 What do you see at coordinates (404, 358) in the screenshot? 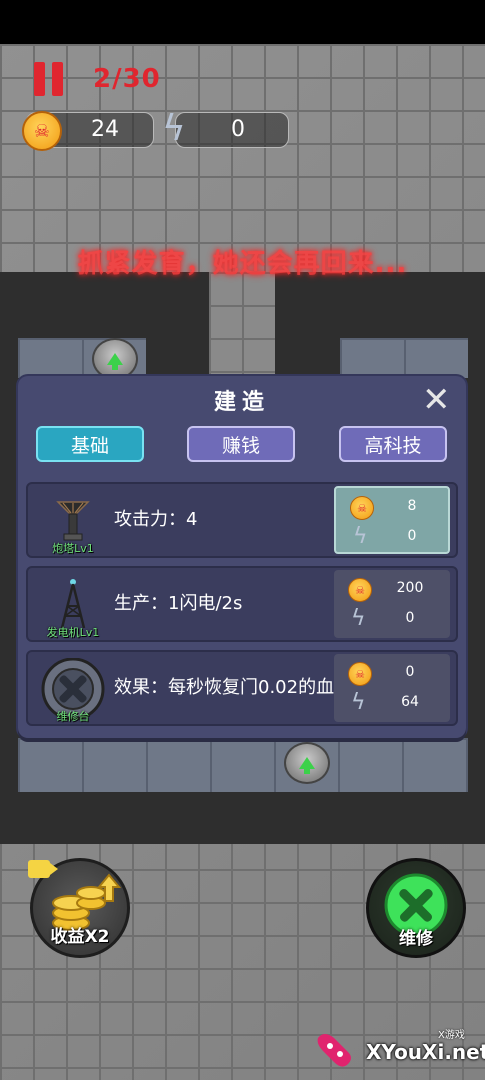
I see `build-slot-row-right` at bounding box center [404, 358].